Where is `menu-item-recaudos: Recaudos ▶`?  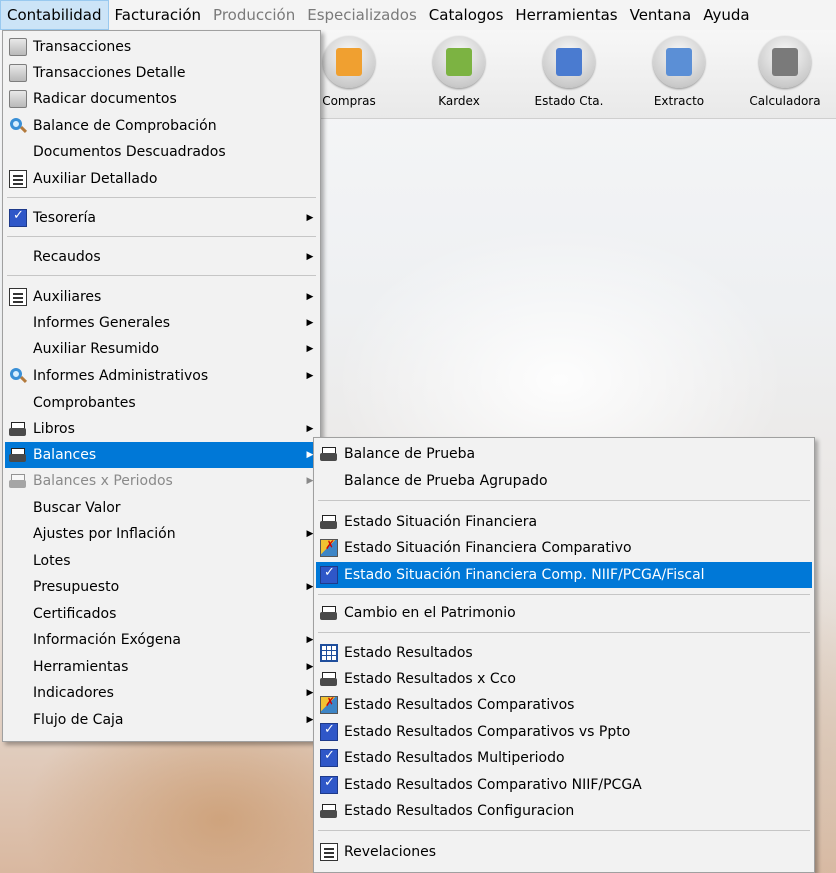 menu-item-recaudos: Recaudos ▶ is located at coordinates (161, 257).